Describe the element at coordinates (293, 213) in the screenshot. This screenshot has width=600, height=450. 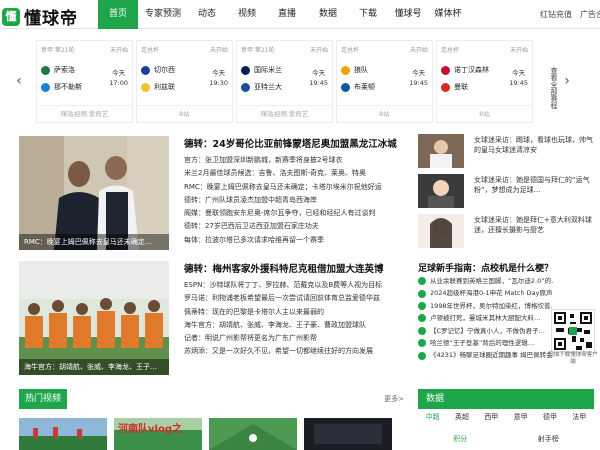
I see `news-item: 阁媒：曼联领跑安东尼奥-席尔瓦争夺，已经和经纪人有过谈判` at that location.